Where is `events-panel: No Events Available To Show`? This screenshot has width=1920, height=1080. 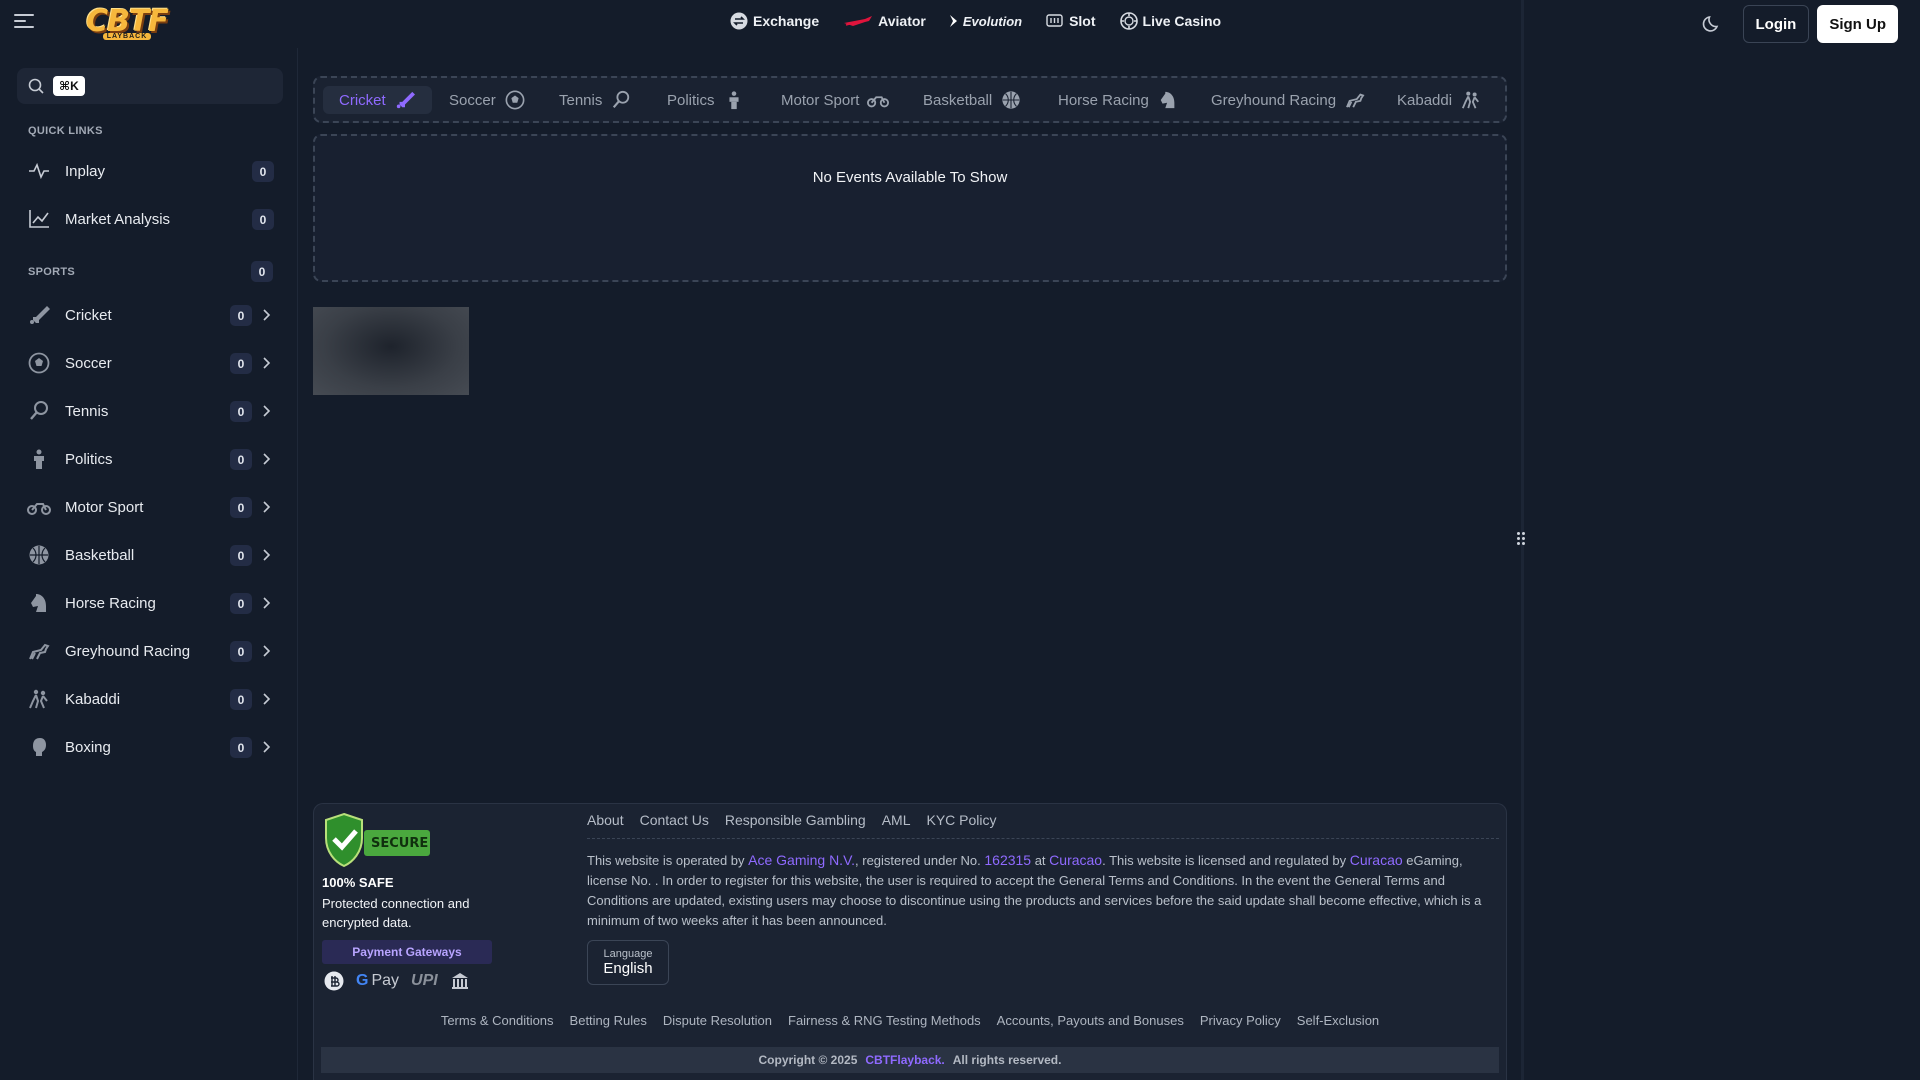
events-panel: No Events Available To Show is located at coordinates (910, 208).